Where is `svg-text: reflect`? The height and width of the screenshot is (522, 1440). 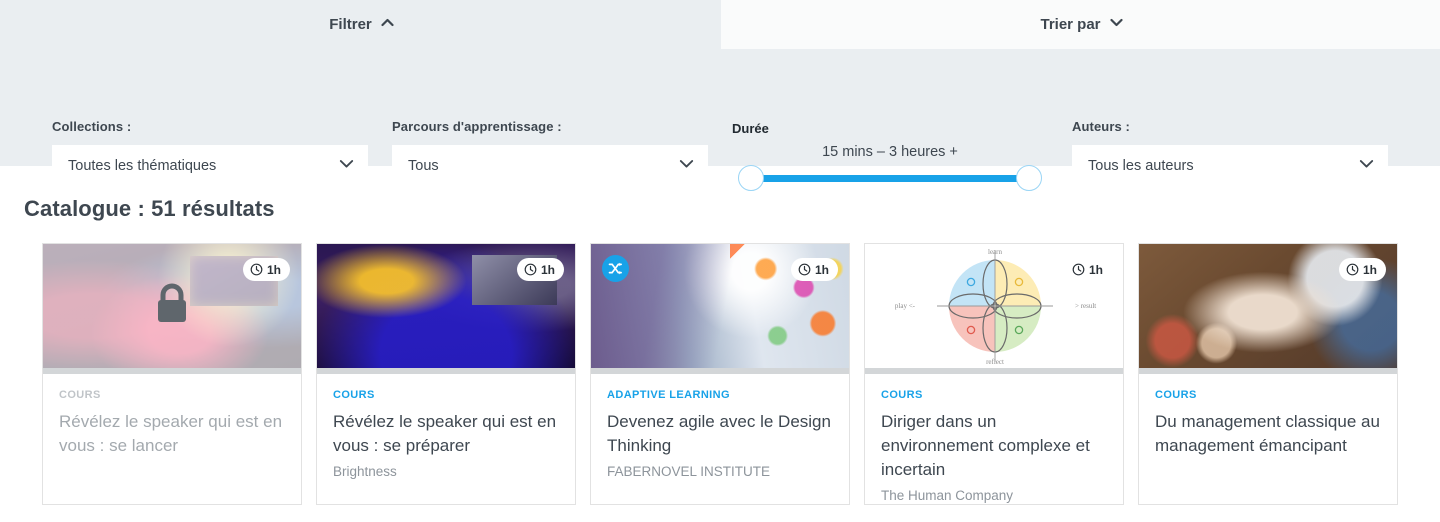
svg-text: reflect is located at coordinates (995, 362).